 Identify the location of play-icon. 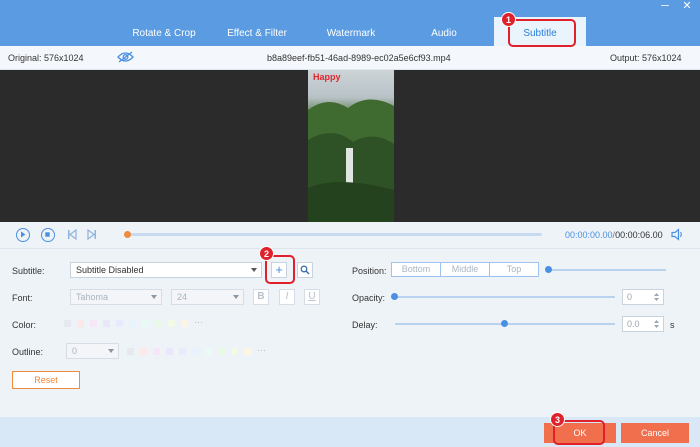
(23, 235).